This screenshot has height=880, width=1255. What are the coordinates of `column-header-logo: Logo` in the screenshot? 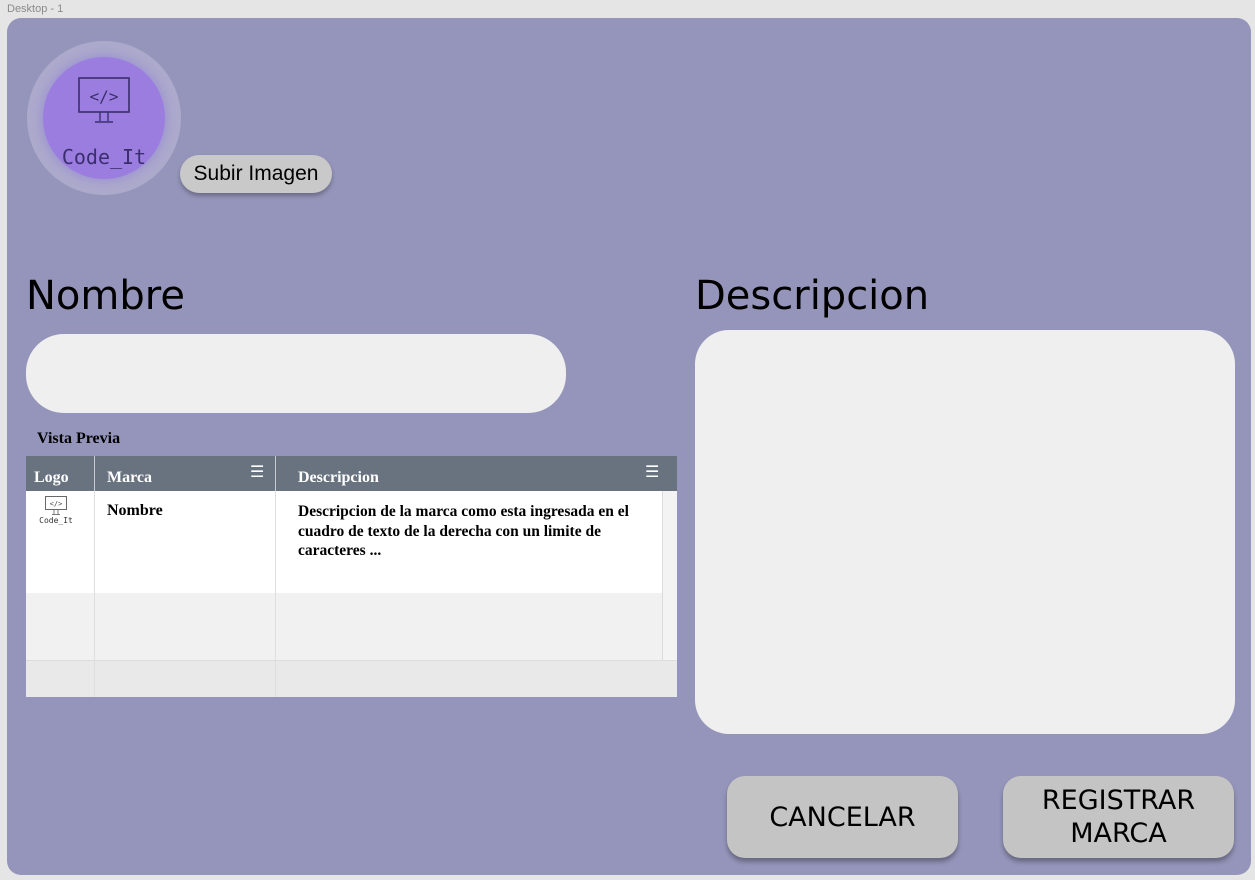 It's located at (60, 473).